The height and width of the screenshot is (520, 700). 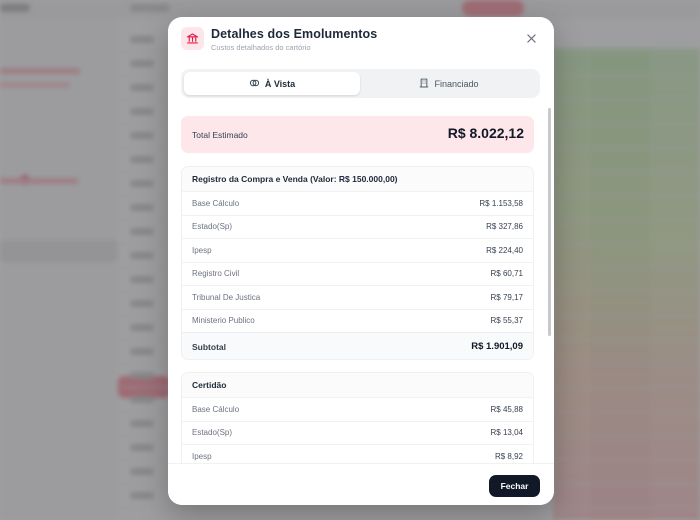 What do you see at coordinates (357, 273) in the screenshot?
I see `list-item: Registro Civil R$ 60,71` at bounding box center [357, 273].